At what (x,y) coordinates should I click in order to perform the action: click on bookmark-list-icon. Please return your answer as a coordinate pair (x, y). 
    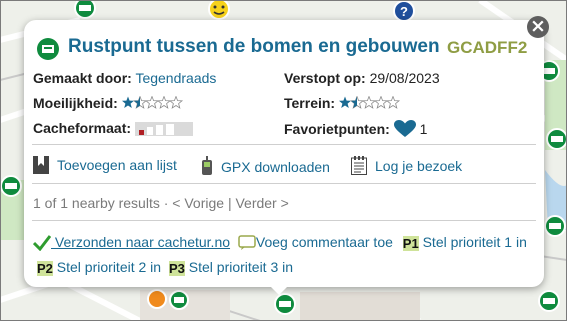
    Looking at the image, I should click on (41, 166).